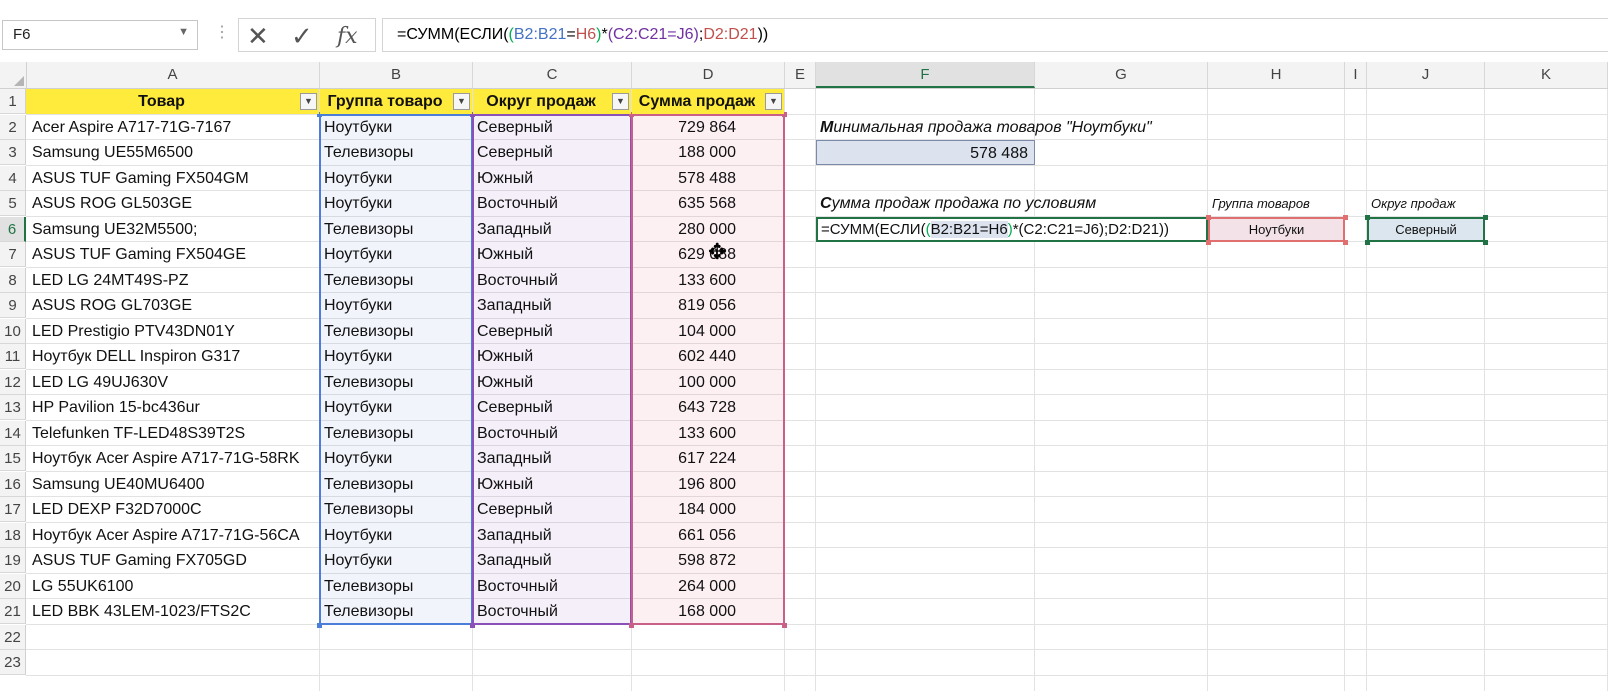  I want to click on column-header-f: F, so click(925, 75).